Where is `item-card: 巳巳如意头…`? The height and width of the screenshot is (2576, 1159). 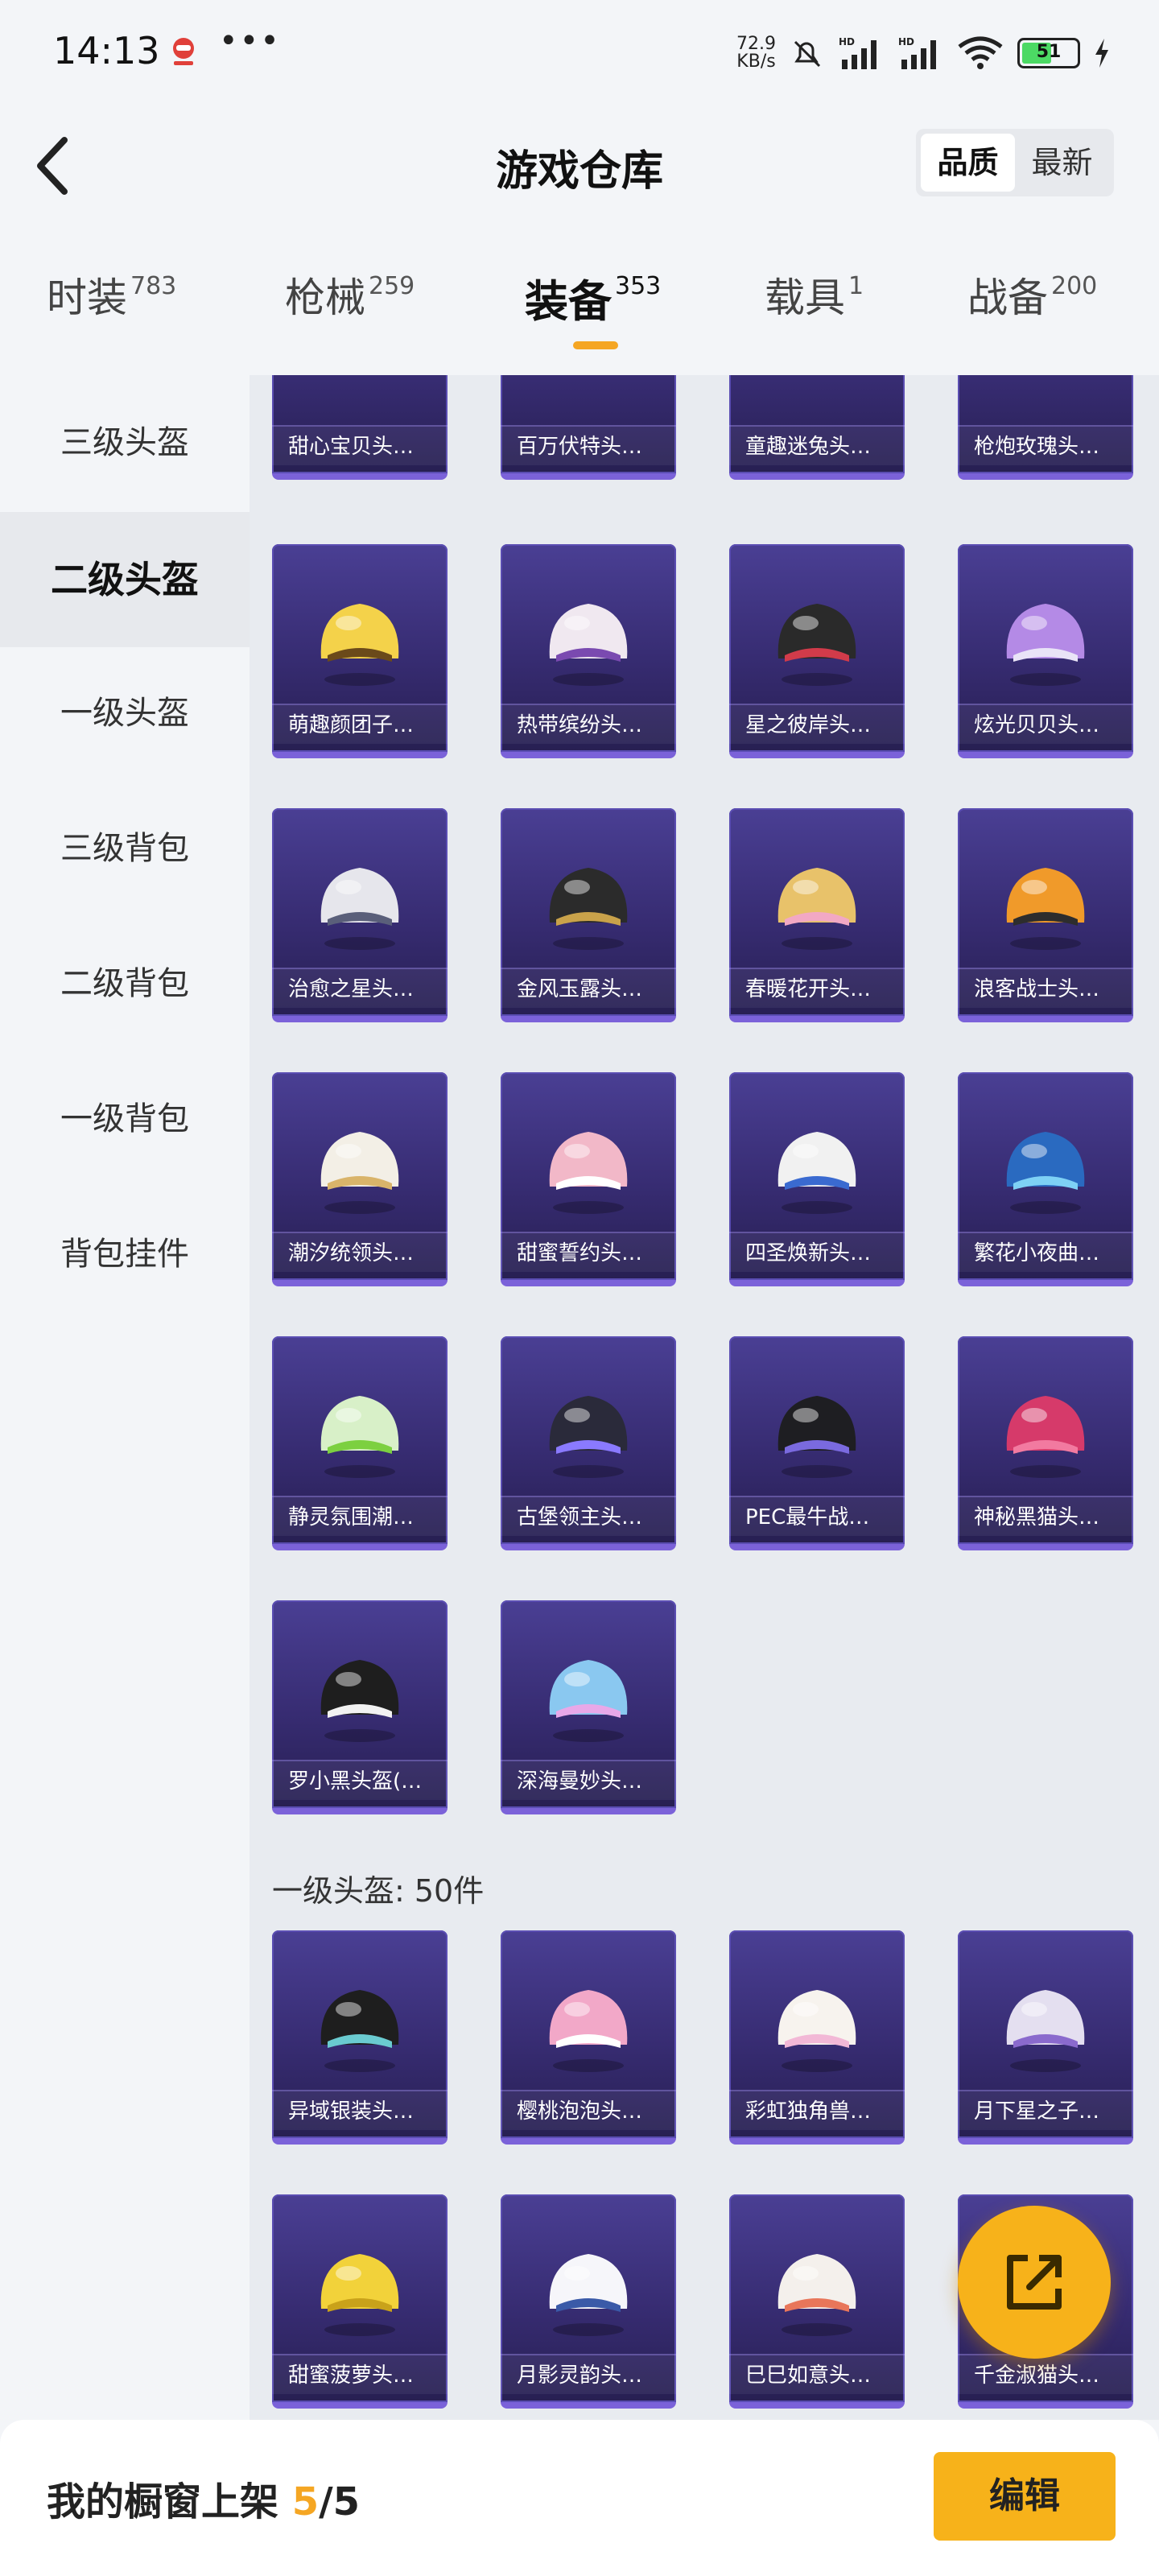 item-card: 巳巳如意头… is located at coordinates (817, 2301).